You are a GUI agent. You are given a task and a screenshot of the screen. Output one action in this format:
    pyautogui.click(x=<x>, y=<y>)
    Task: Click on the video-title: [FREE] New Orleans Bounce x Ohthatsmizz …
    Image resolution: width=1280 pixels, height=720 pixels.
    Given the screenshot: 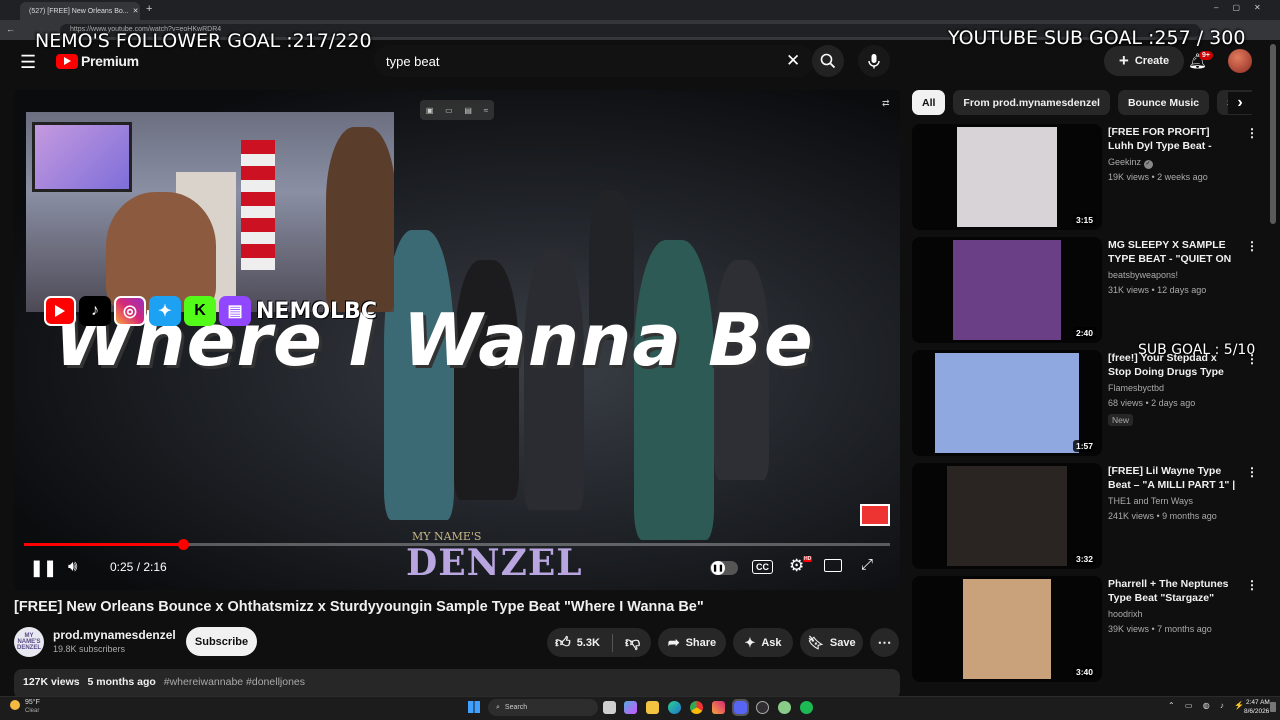 What is the action you would take?
    pyautogui.click(x=359, y=607)
    